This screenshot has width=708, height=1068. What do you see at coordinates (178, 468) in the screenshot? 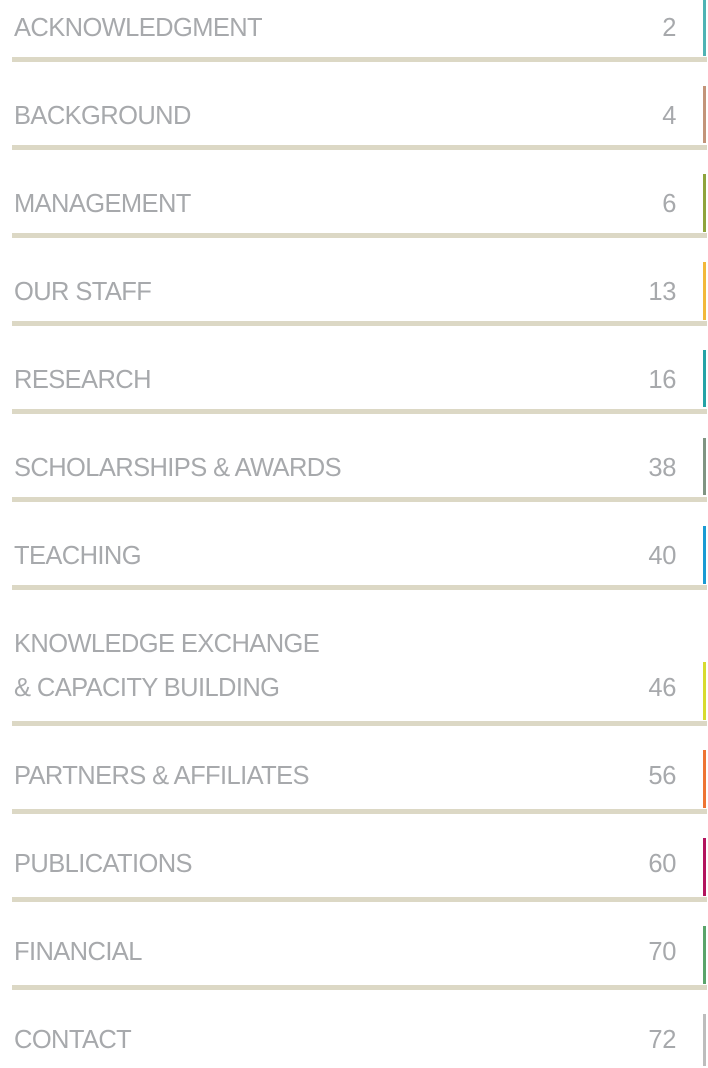
I see `toc-entry-title-line: SCHOLARSHIPS & AWARDS` at bounding box center [178, 468].